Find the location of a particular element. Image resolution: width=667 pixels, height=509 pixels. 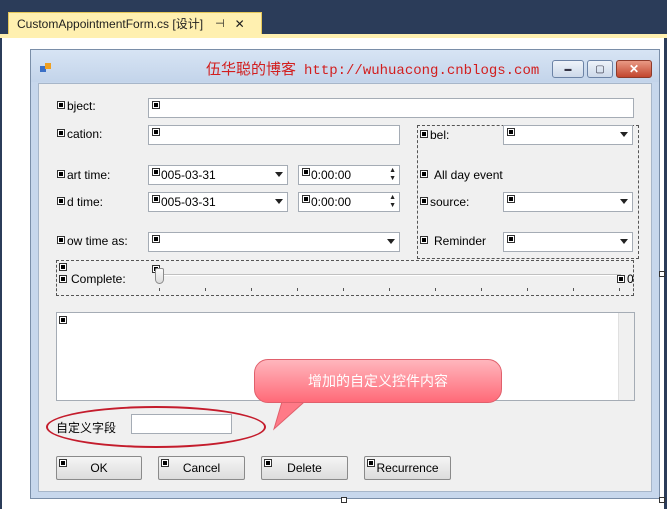

close-button: ✕ is located at coordinates (634, 69).